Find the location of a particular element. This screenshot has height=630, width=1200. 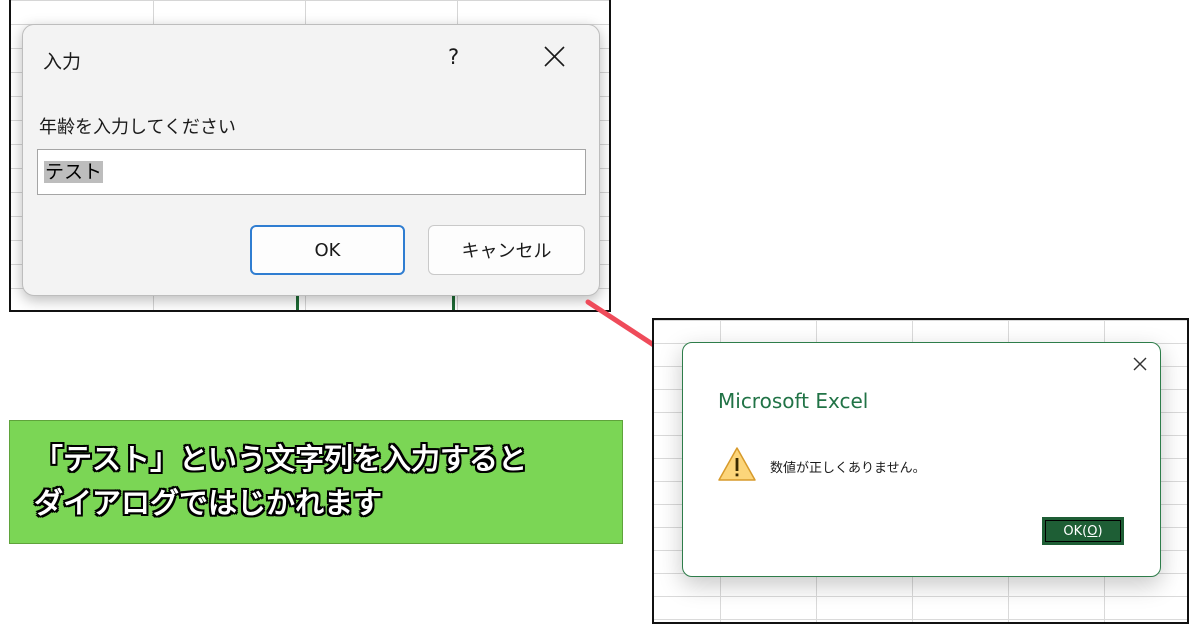

caption-line-1: 「テスト」という文字列を入力すると is located at coordinates (281, 459).